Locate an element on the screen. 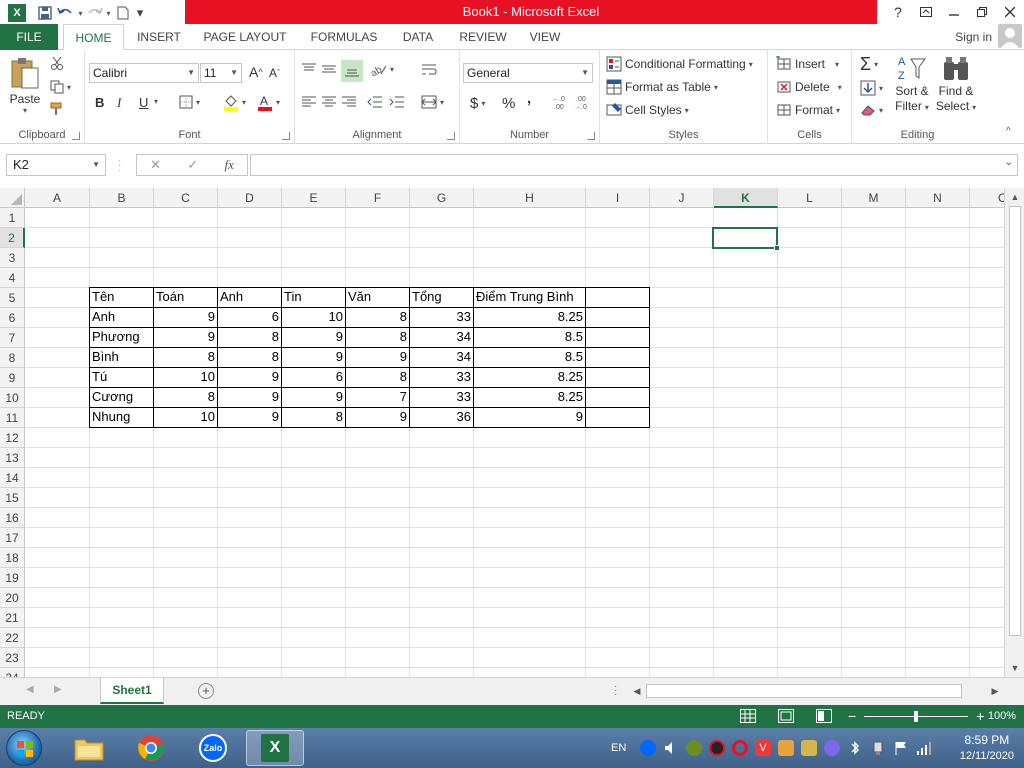  speaker-icon is located at coordinates (671, 748).